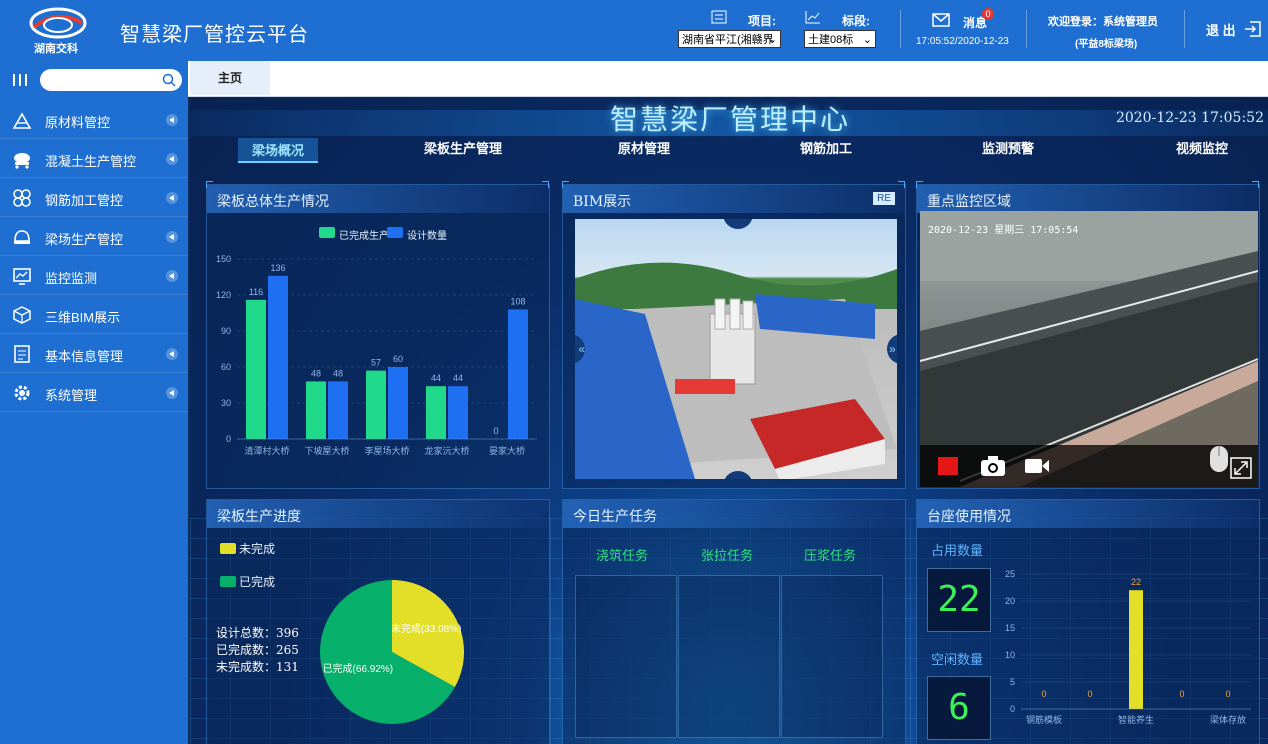 The height and width of the screenshot is (744, 1268). Describe the element at coordinates (94, 119) in the screenshot. I see `sidebar-item-0: 原材料管控` at that location.